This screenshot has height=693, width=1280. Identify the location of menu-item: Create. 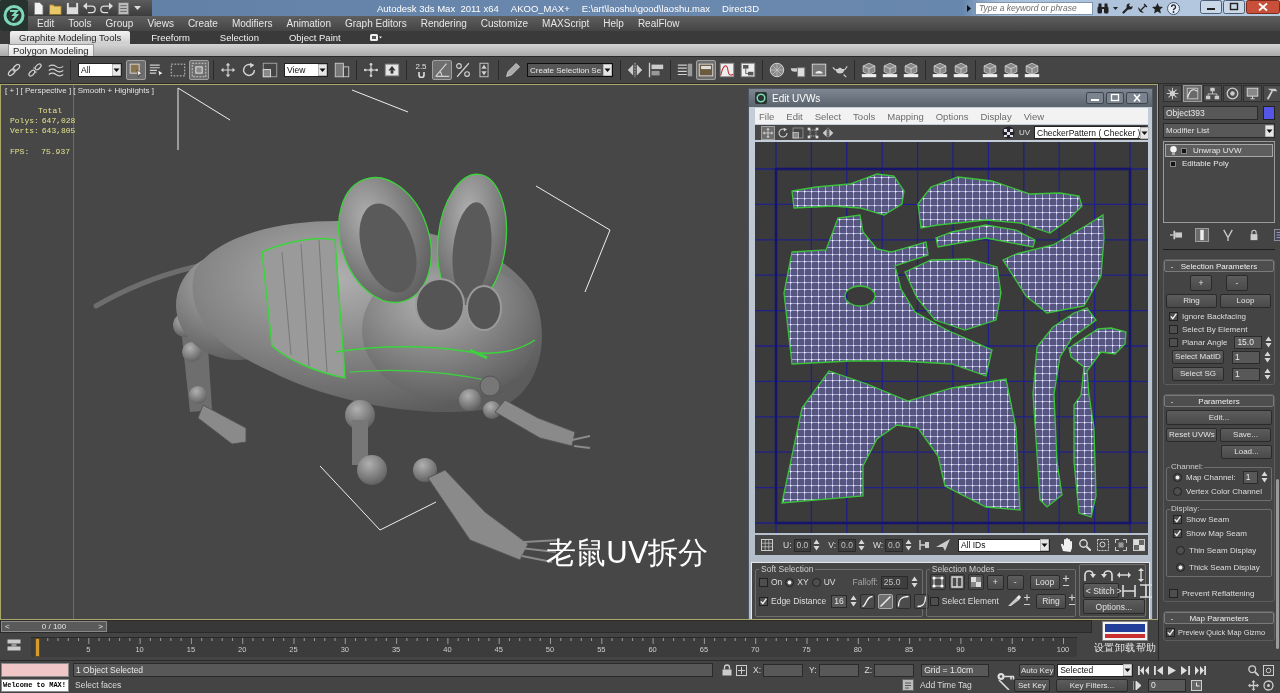
(202, 23).